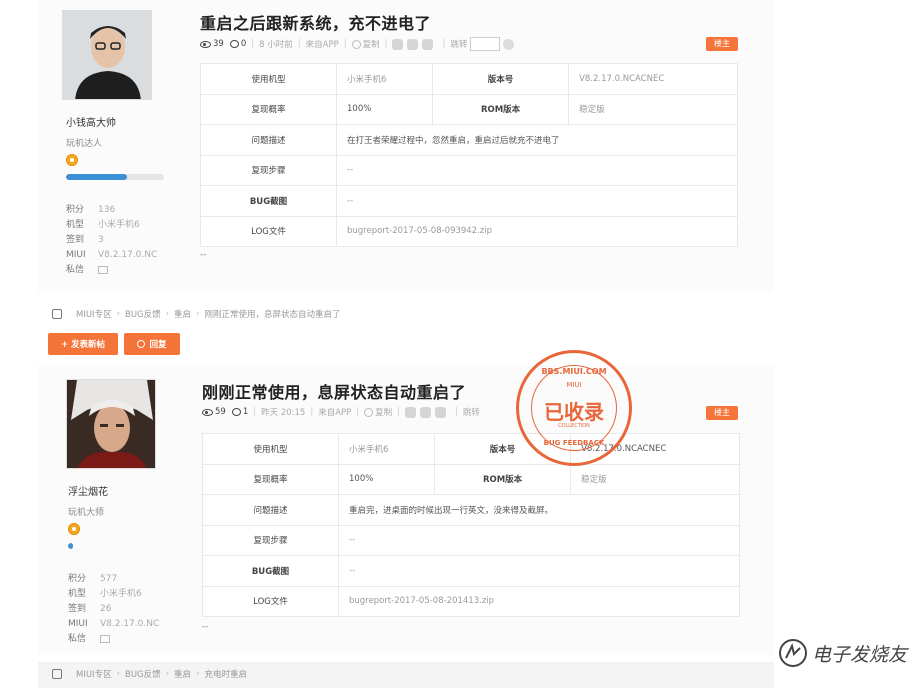 The image size is (922, 688). I want to click on watermark: 电子发烧友, so click(842, 653).